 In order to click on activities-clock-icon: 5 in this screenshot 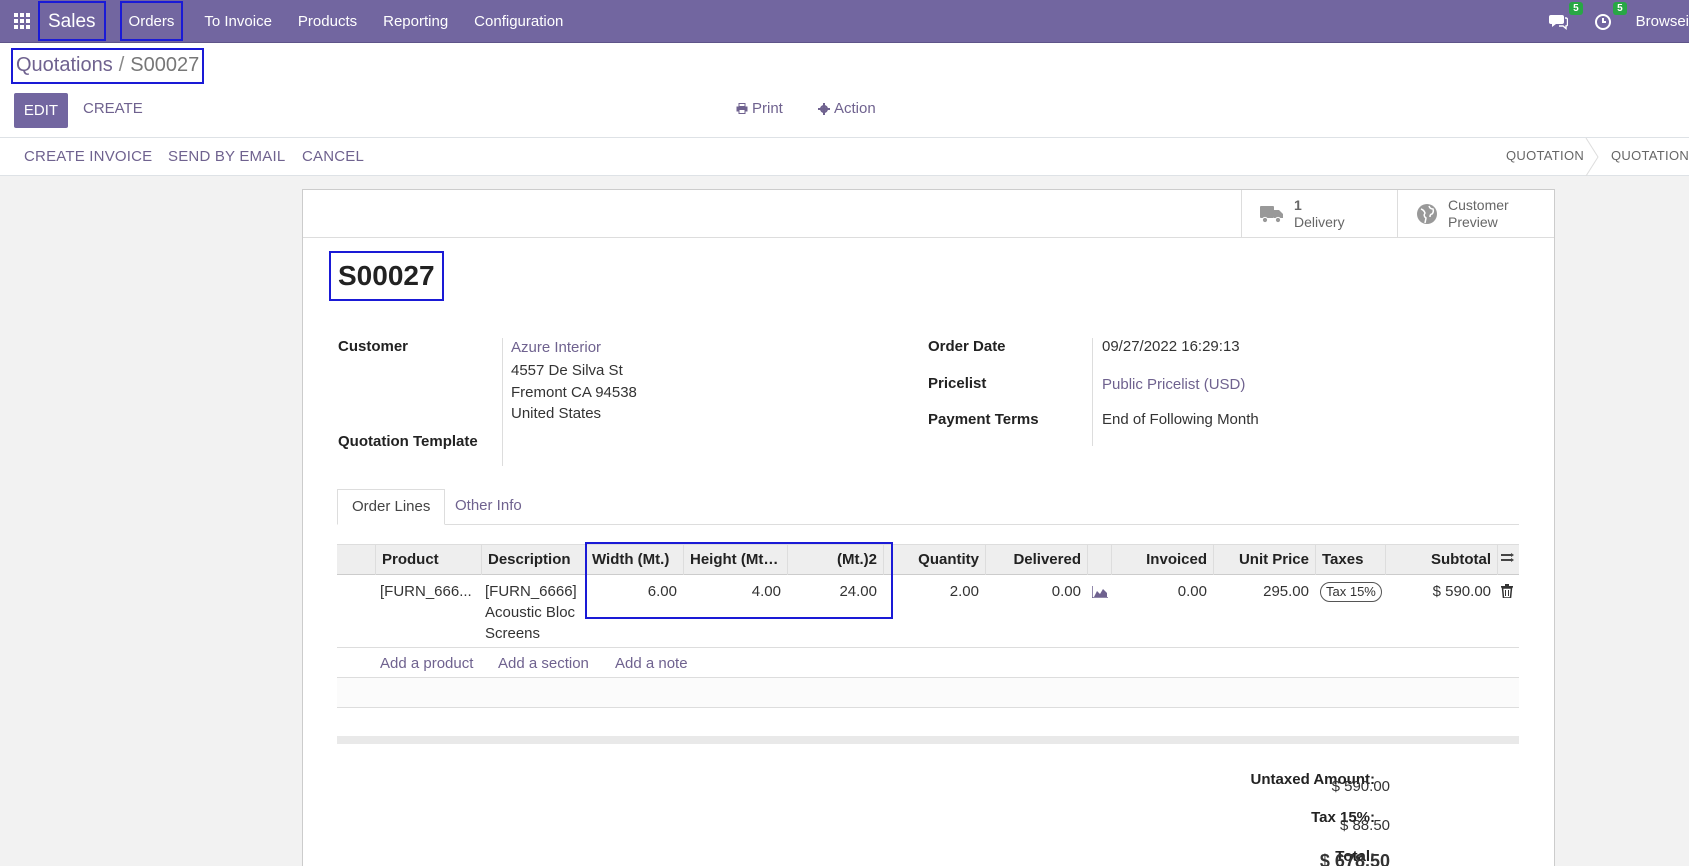, I will do `click(1609, 17)`.